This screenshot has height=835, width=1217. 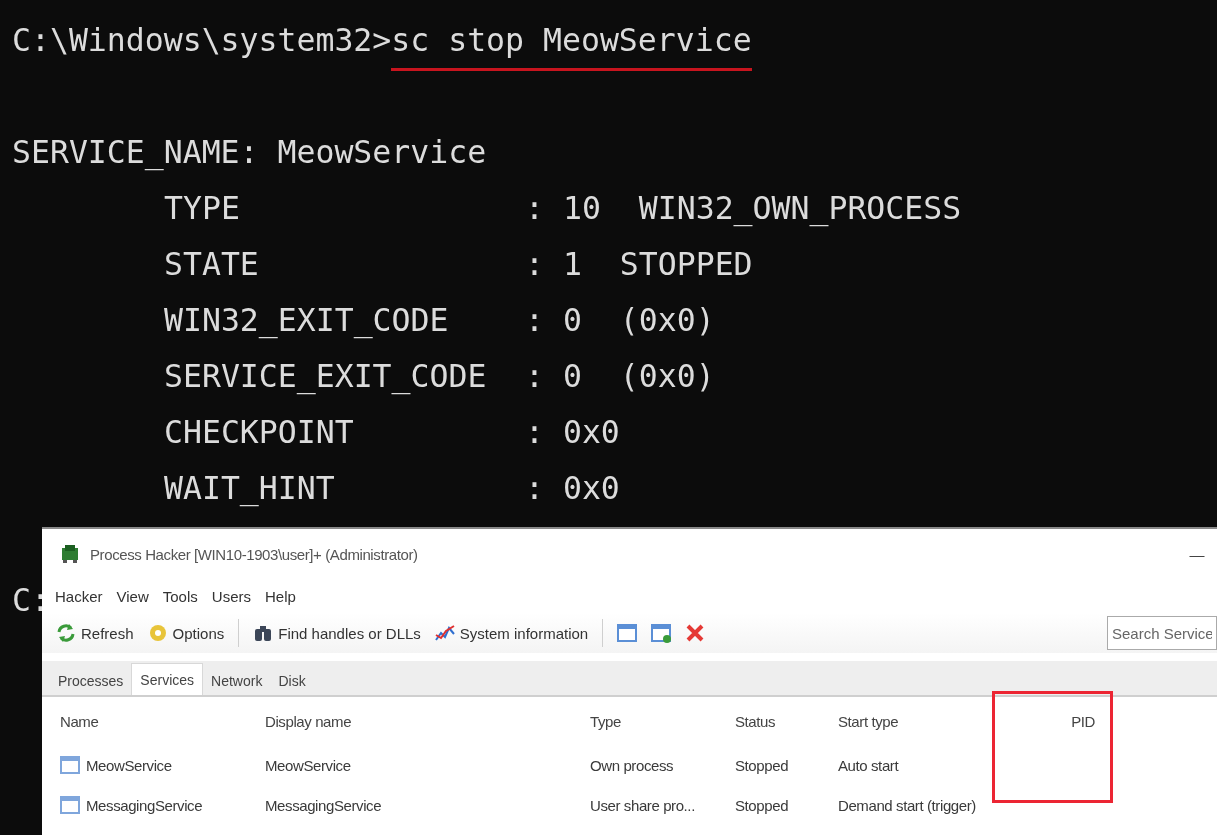 I want to click on gear-icon, so click(x=157, y=633).